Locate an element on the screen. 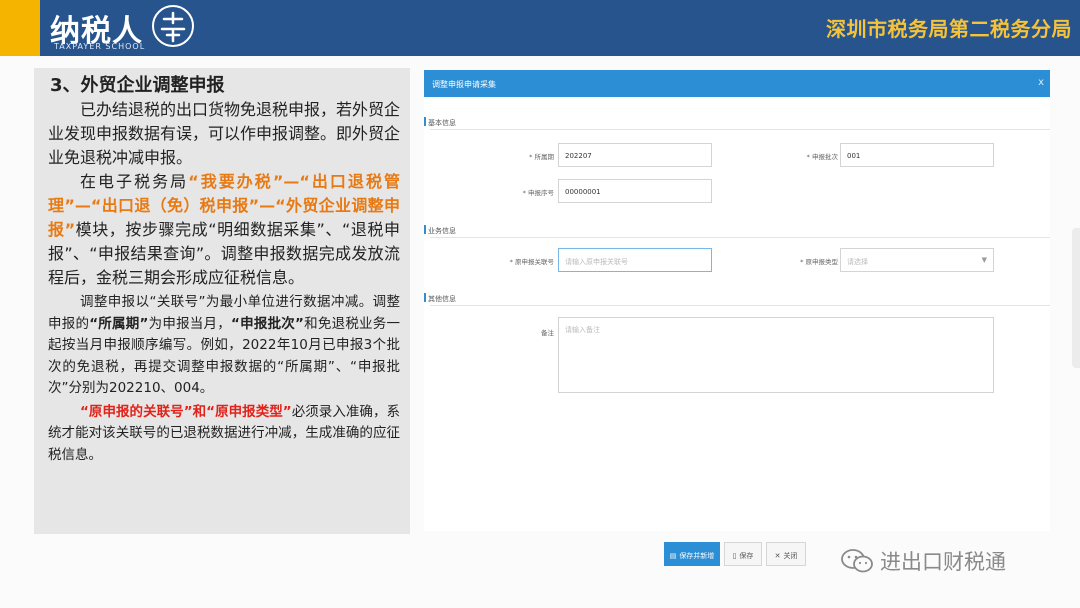 This screenshot has height=608, width=1080. section-basic-title: 基本信息 is located at coordinates (442, 123).